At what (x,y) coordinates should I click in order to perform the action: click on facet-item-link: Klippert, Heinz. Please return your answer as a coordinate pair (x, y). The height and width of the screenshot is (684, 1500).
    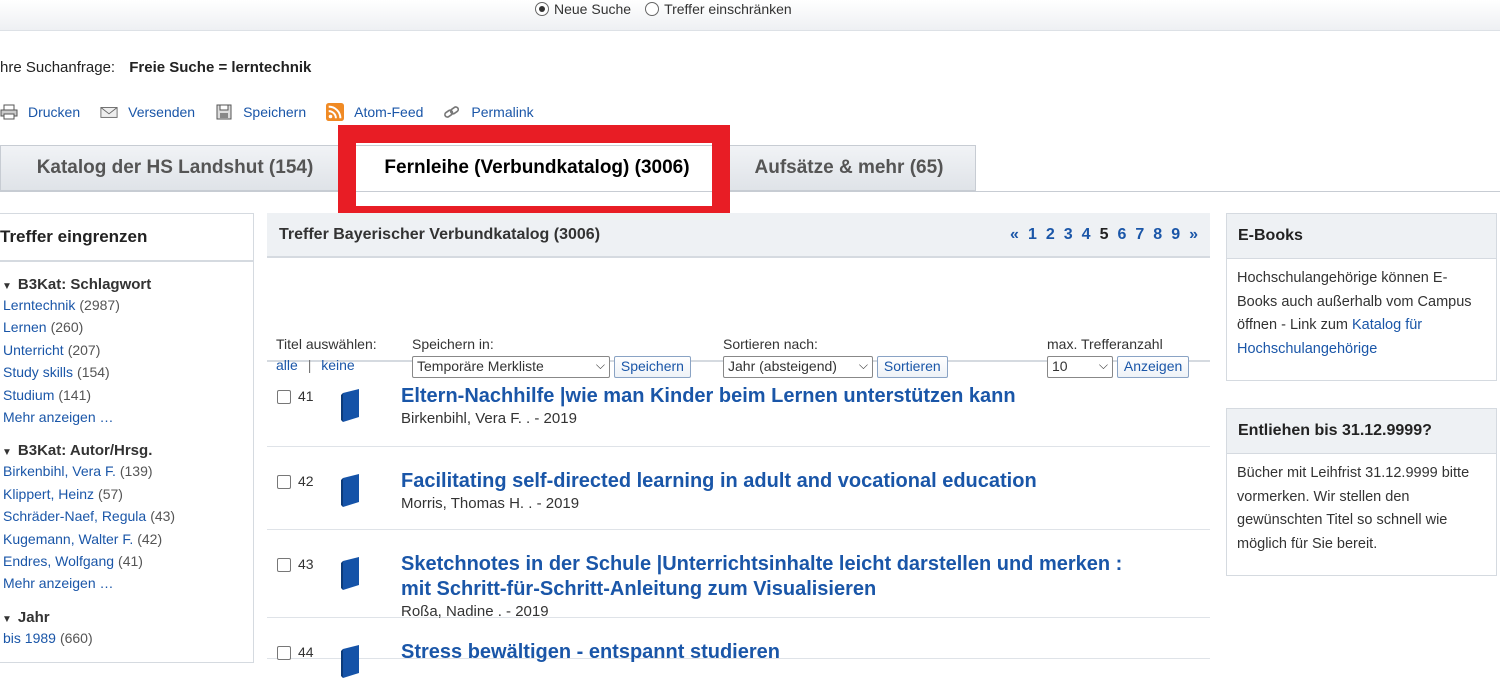
    Looking at the image, I should click on (48, 494).